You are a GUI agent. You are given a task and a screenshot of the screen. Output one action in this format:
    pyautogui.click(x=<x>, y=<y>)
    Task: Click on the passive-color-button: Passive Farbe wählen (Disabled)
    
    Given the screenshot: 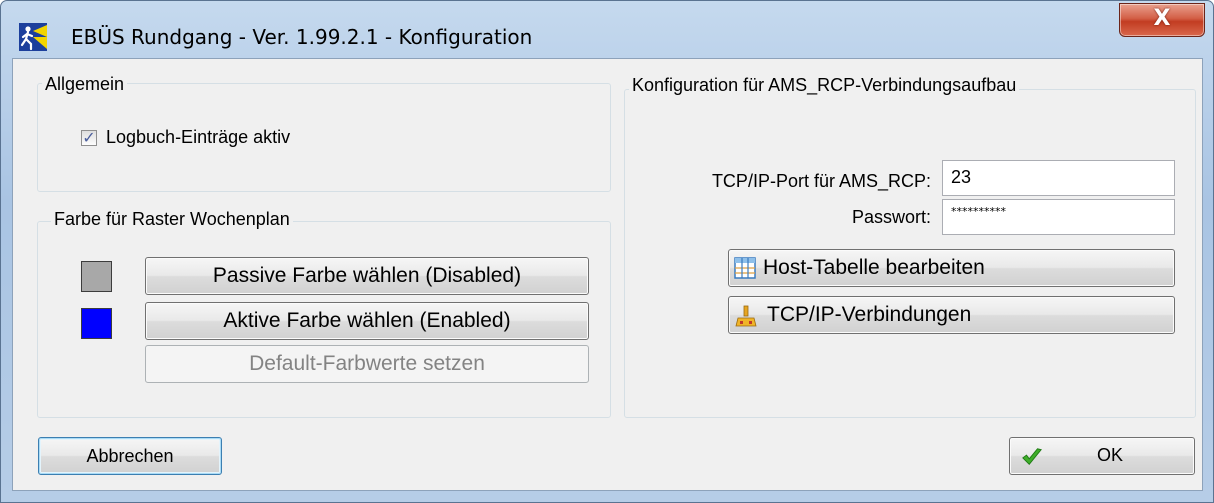 What is the action you would take?
    pyautogui.click(x=367, y=276)
    